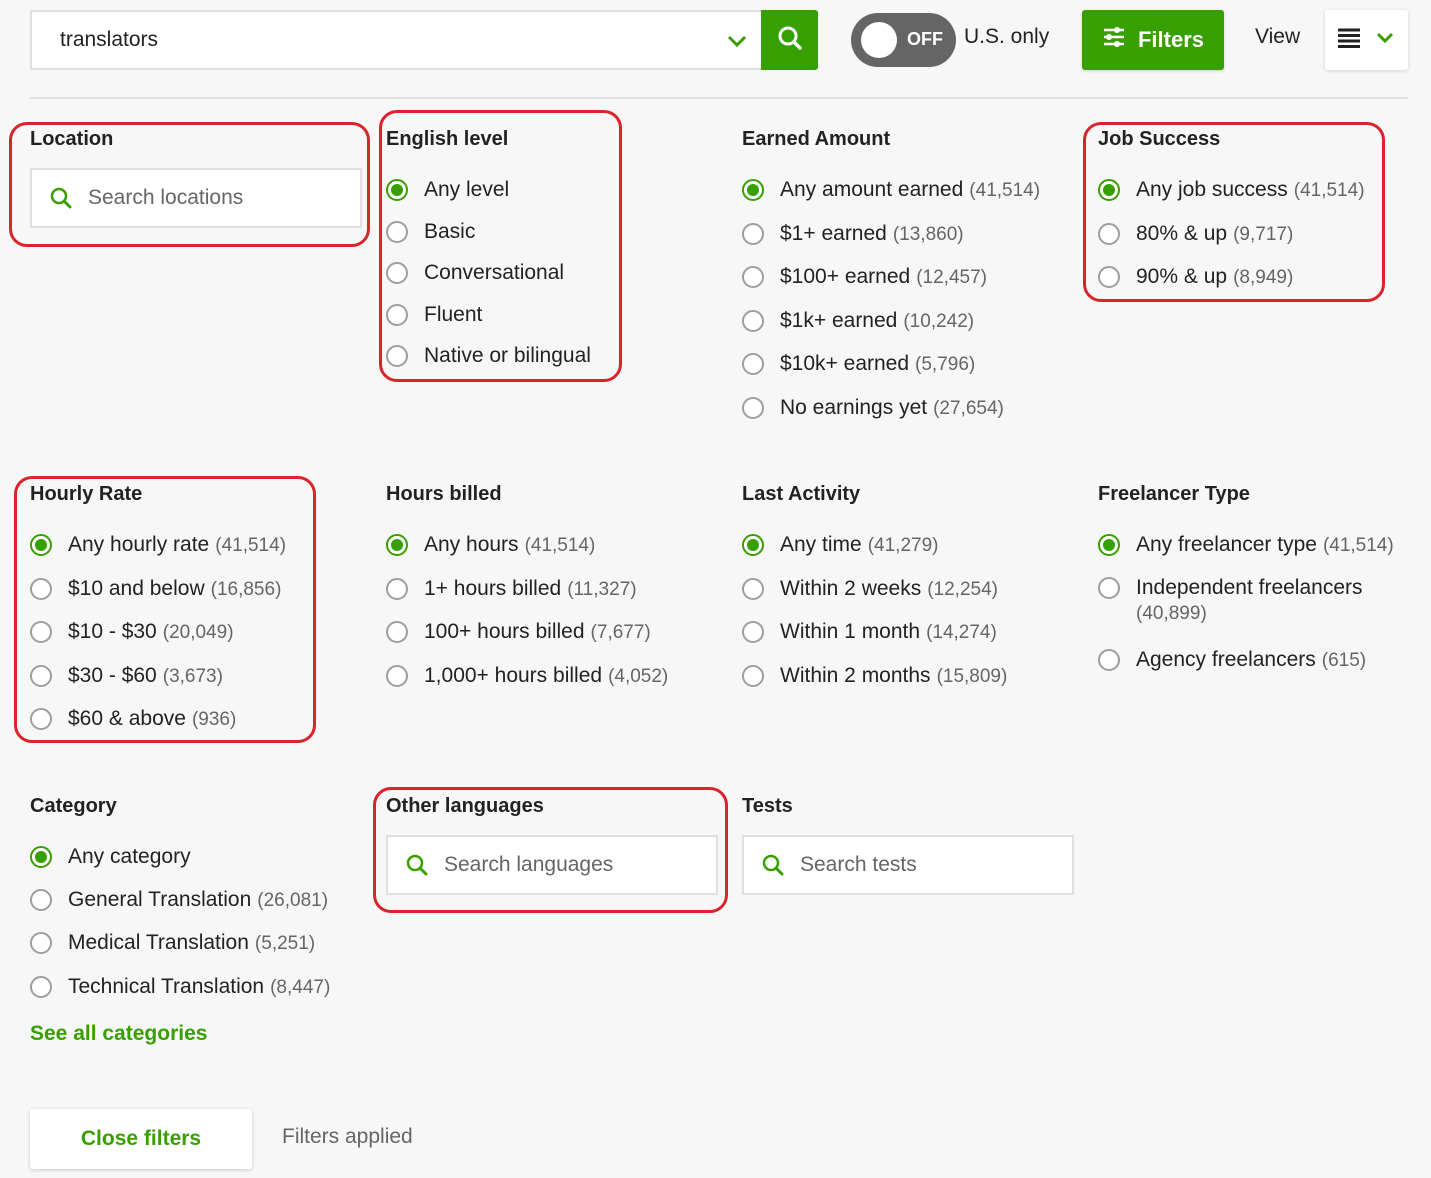 Image resolution: width=1431 pixels, height=1178 pixels. I want to click on option-text: Conversational, so click(494, 273).